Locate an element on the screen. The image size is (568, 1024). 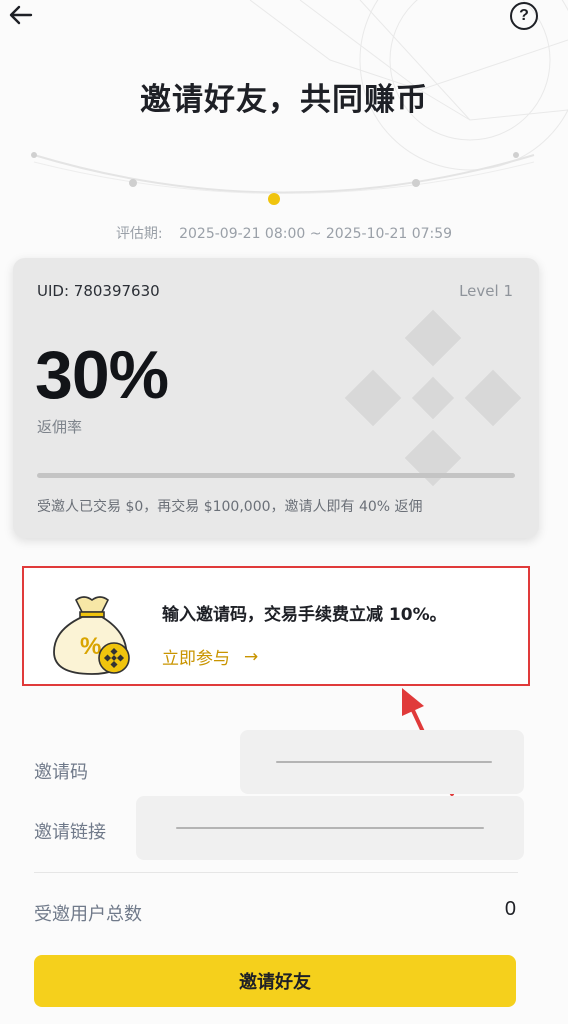
period-label: 评估期: is located at coordinates (139, 234).